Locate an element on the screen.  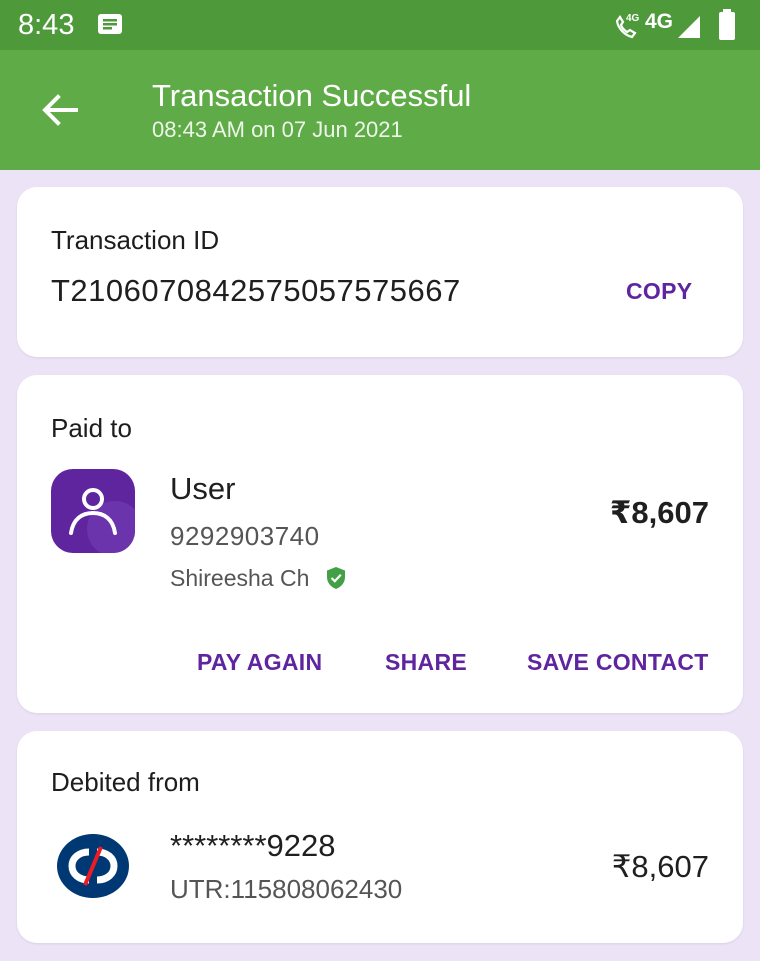
share-button: SHARE is located at coordinates (426, 662).